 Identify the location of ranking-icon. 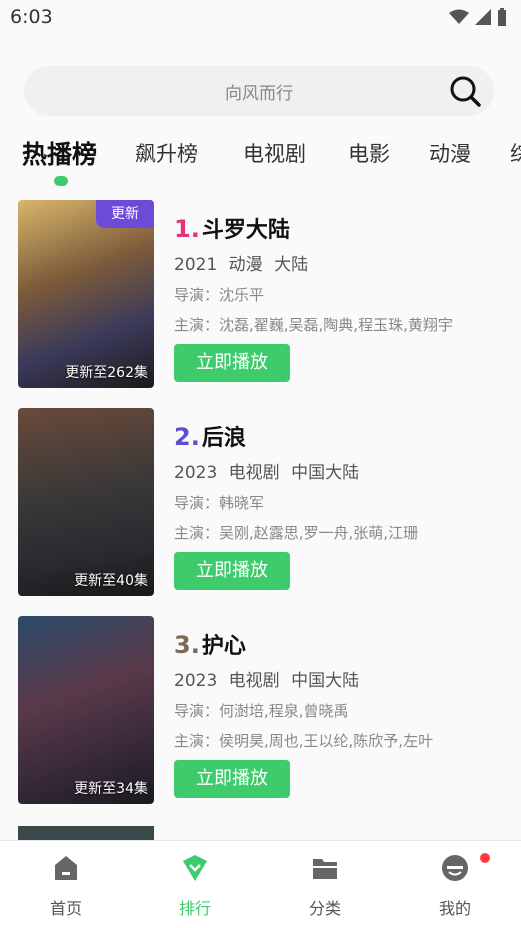
(195, 868).